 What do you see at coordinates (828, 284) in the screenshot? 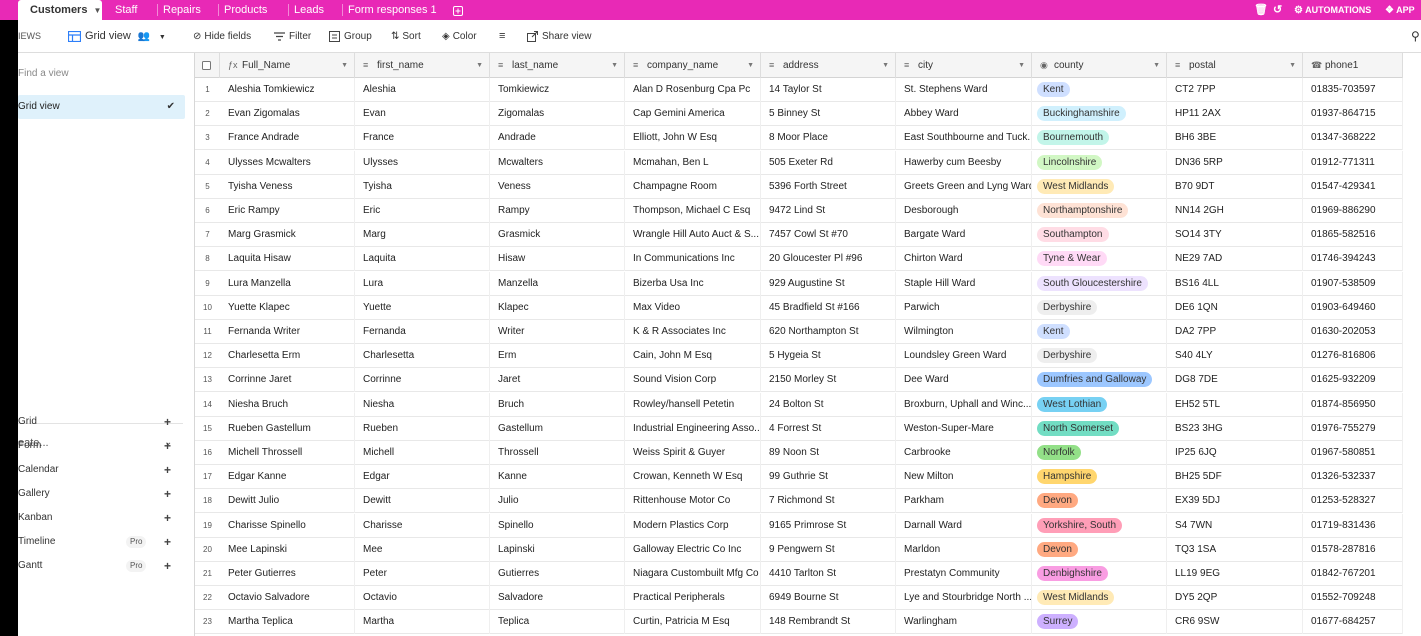
I see `cell-address: 929 Augustine St` at bounding box center [828, 284].